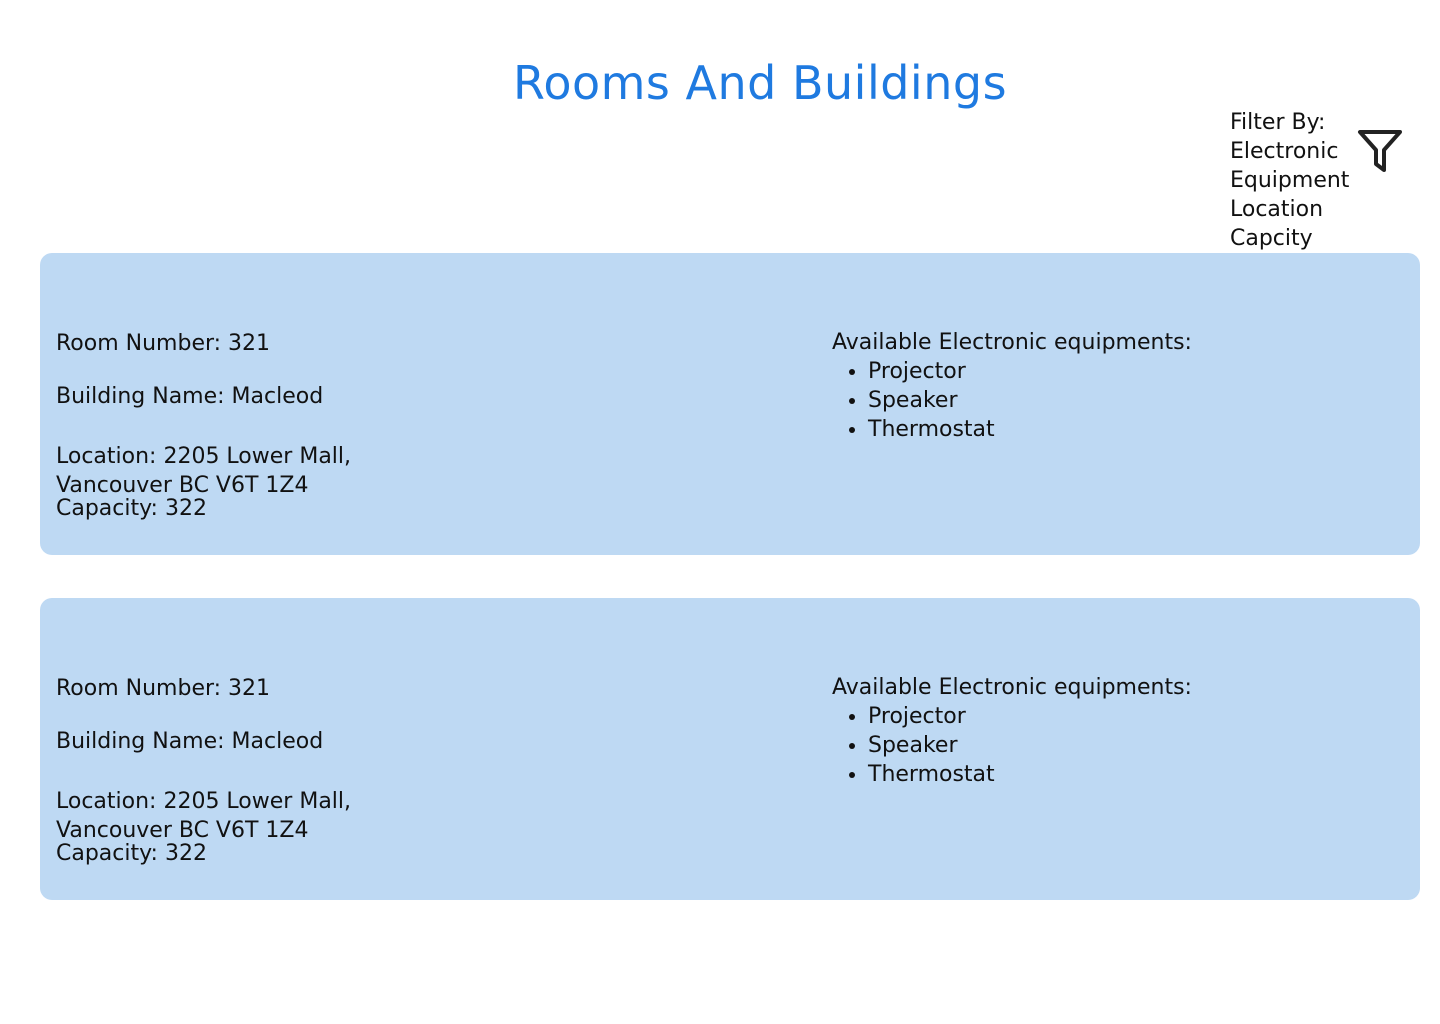 The image size is (1440, 1024). Describe the element at coordinates (1289, 151) in the screenshot. I see `filter-option-electronic: Electronic` at that location.